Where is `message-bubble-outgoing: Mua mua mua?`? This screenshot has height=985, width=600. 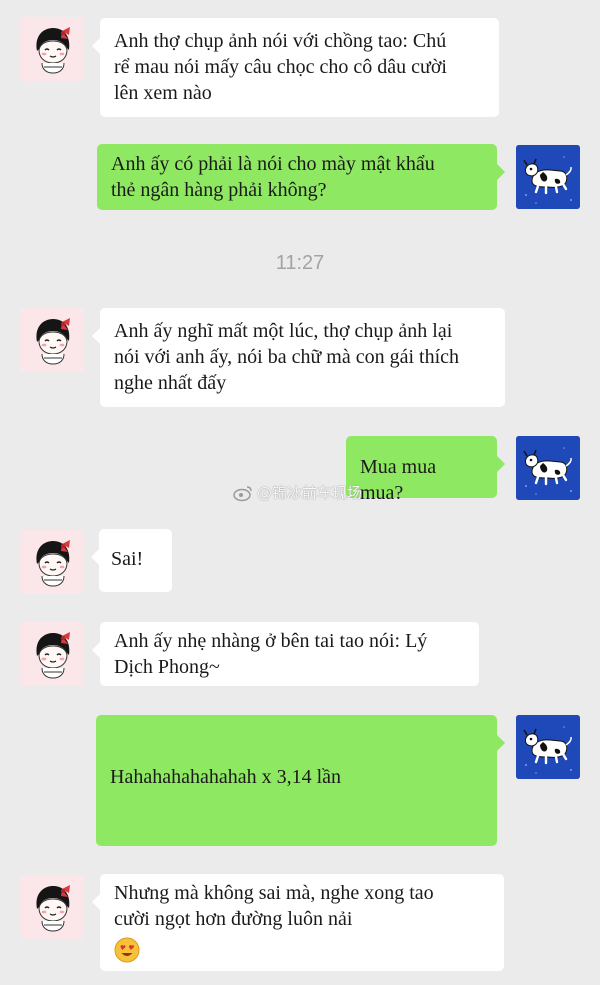
message-bubble-outgoing: Mua mua mua? is located at coordinates (425, 470).